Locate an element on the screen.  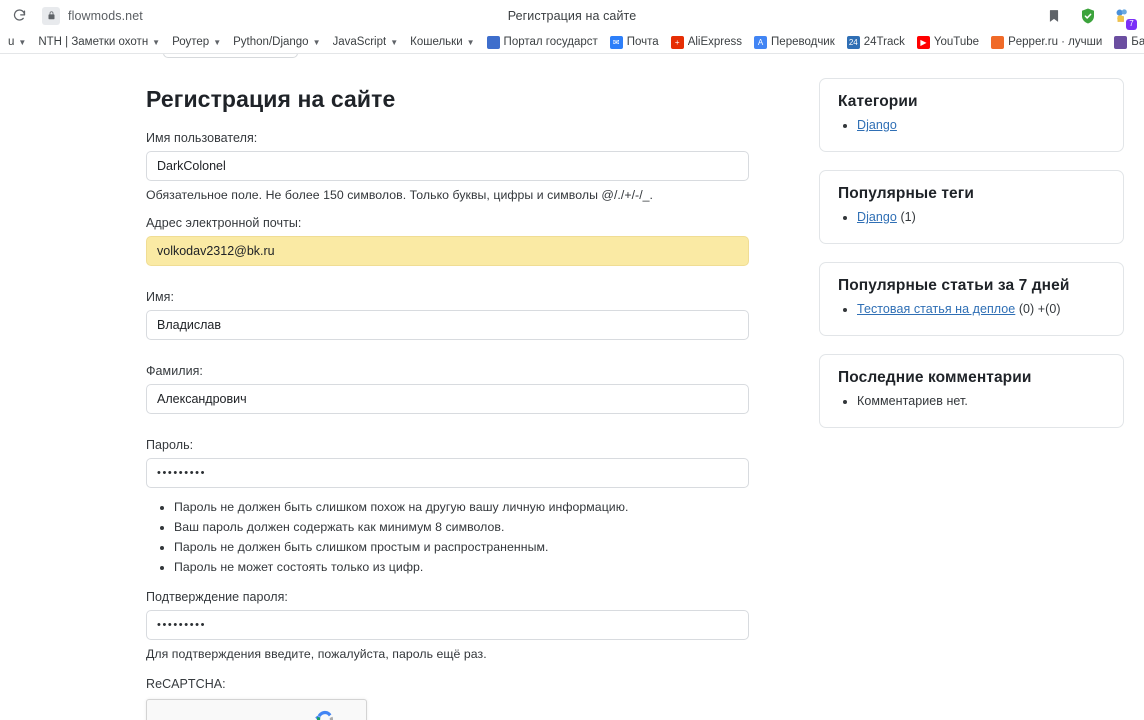
widget-title: Категории is located at coordinates (878, 101).